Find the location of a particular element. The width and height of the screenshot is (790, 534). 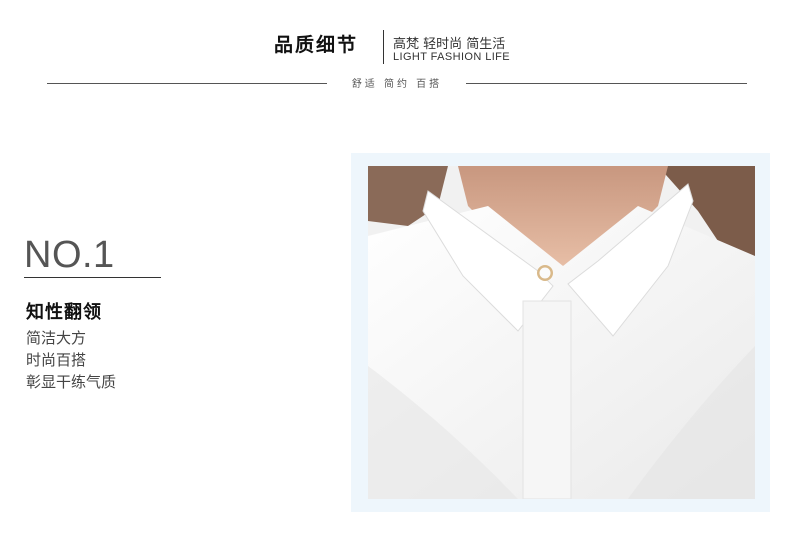

feature-line: 彰显干练气质 is located at coordinates (71, 382).